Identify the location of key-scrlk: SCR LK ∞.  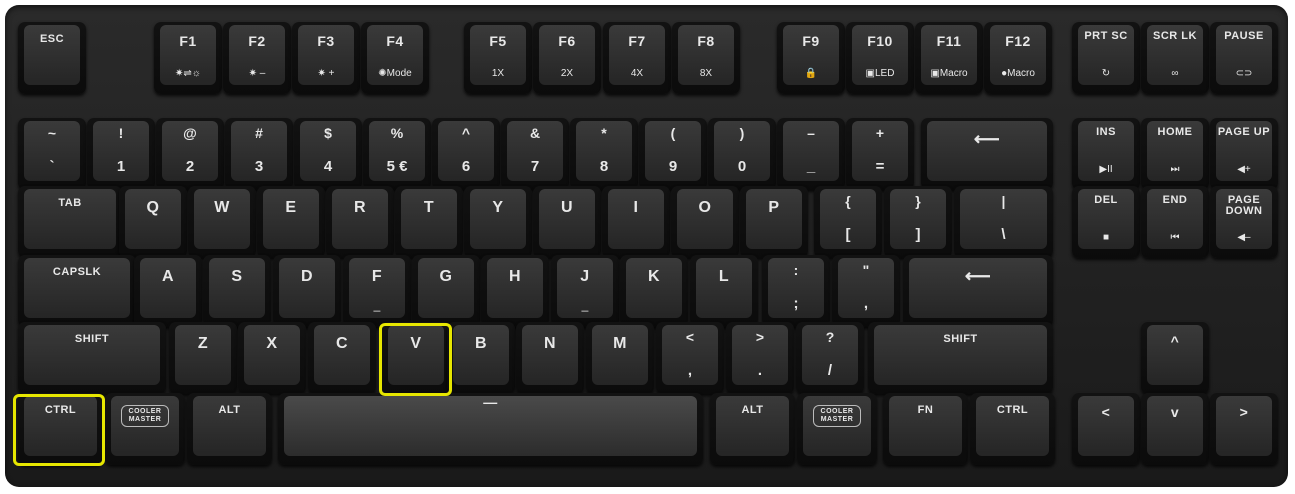
(1175, 58).